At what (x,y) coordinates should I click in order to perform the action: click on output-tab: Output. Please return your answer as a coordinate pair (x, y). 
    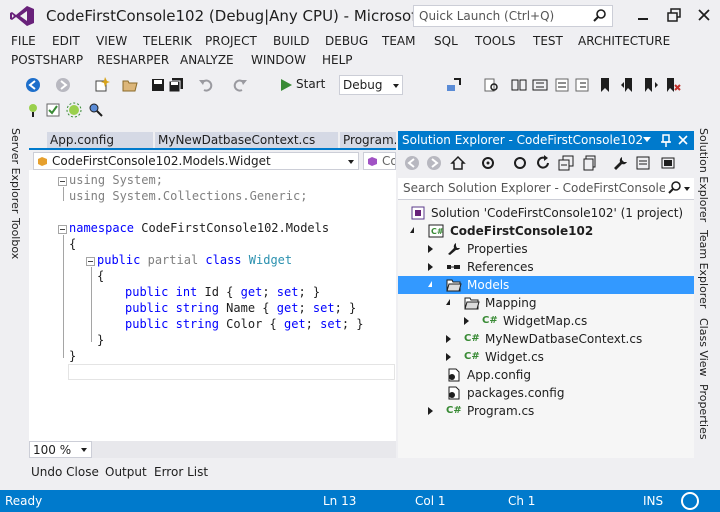
    Looking at the image, I should click on (126, 472).